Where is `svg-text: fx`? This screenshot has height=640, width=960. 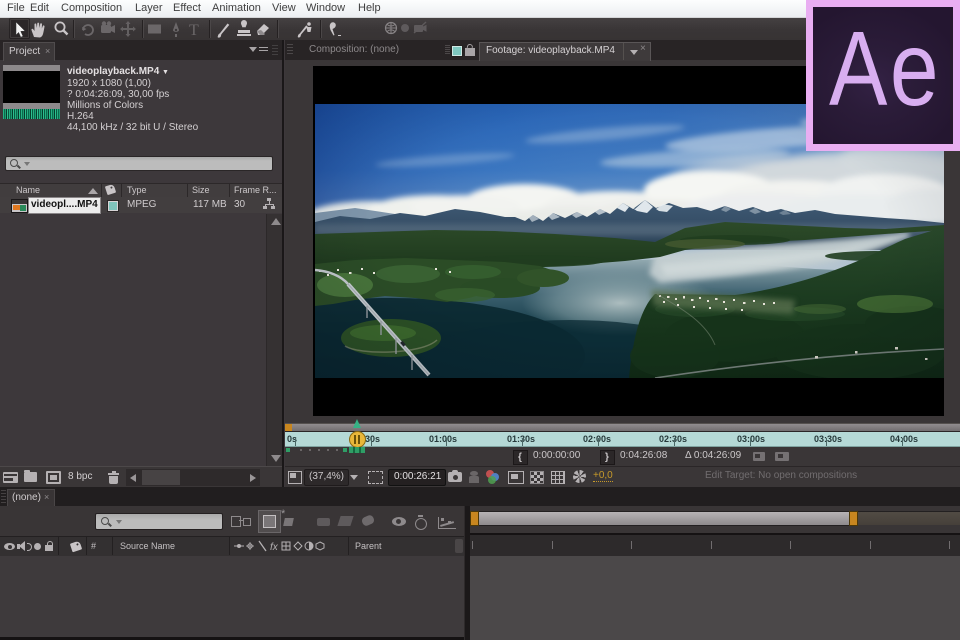
svg-text: fx is located at coordinates (274, 547).